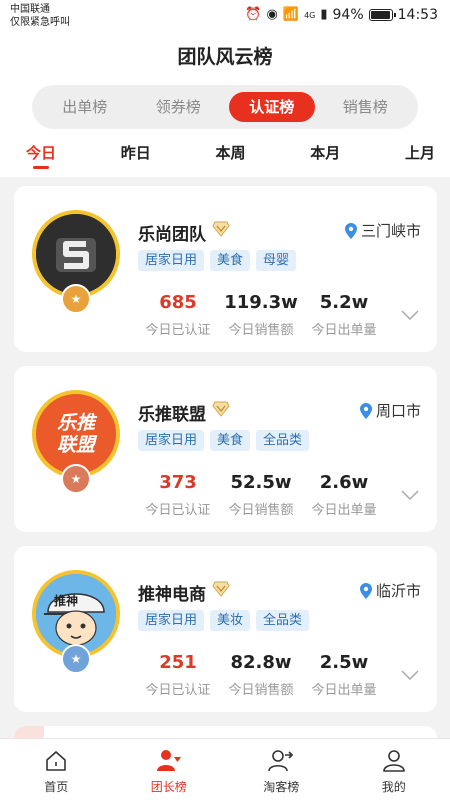  I want to click on carrier-name: 中国联通, so click(30, 9).